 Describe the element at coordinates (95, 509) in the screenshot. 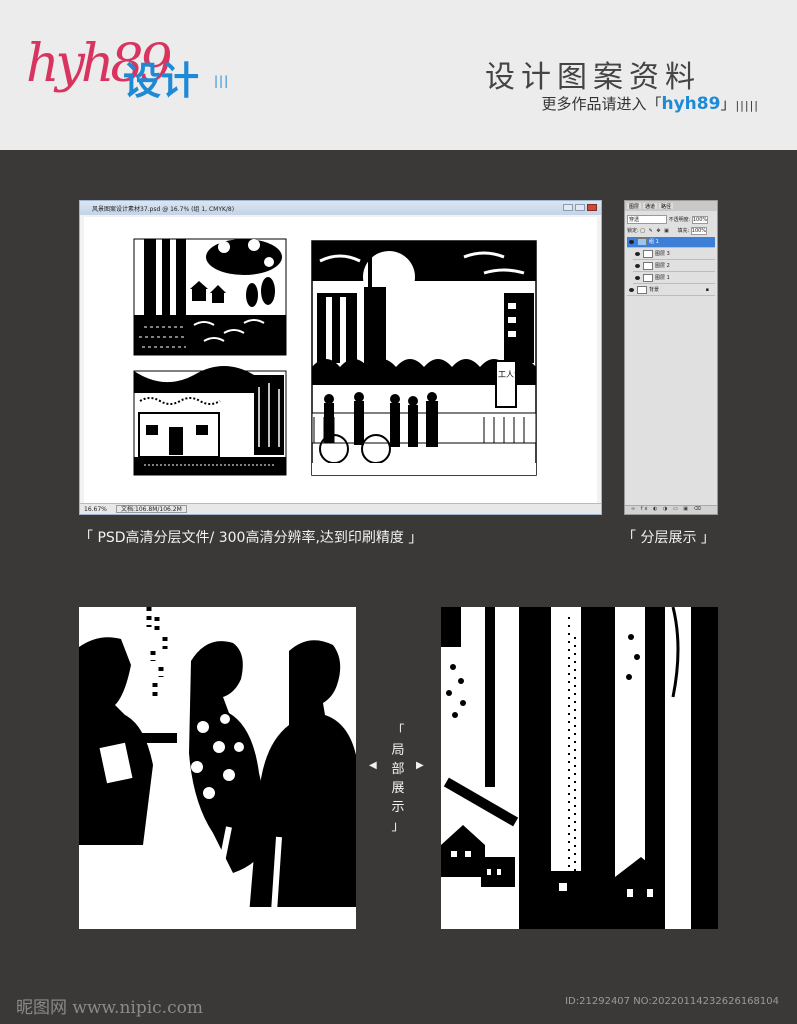

I see `zoom-level: 16.67%` at that location.